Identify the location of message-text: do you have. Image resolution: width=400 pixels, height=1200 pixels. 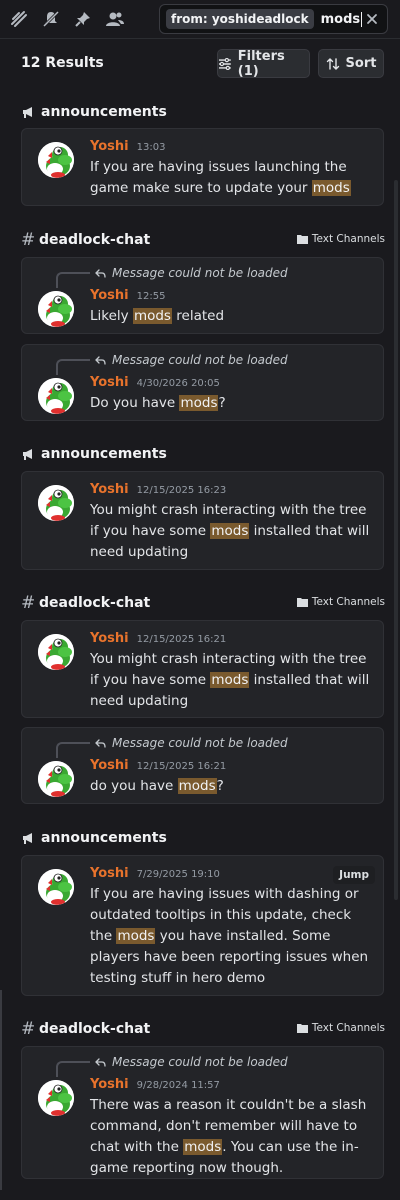
(134, 786).